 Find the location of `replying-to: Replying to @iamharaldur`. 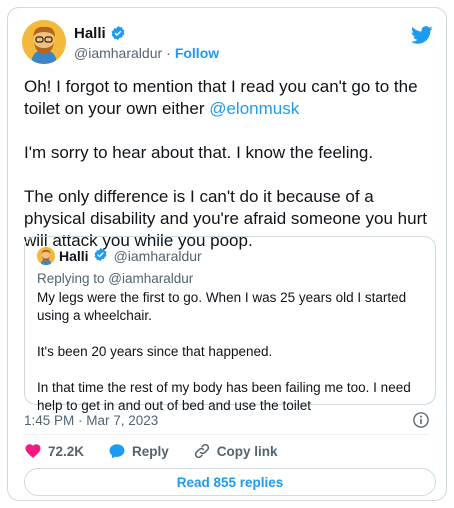

replying-to: Replying to @iamharaldur is located at coordinates (115, 278).